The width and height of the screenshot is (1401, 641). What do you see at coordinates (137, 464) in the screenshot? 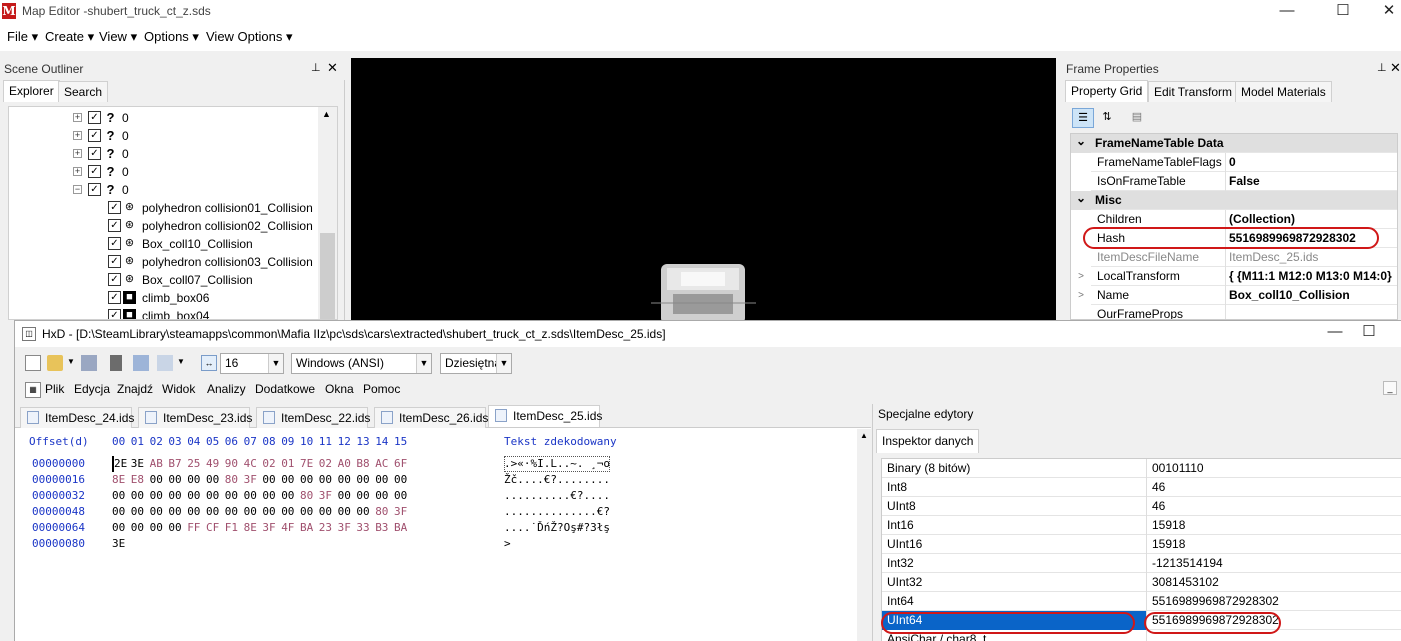
I see `hex-byte: 3E` at bounding box center [137, 464].